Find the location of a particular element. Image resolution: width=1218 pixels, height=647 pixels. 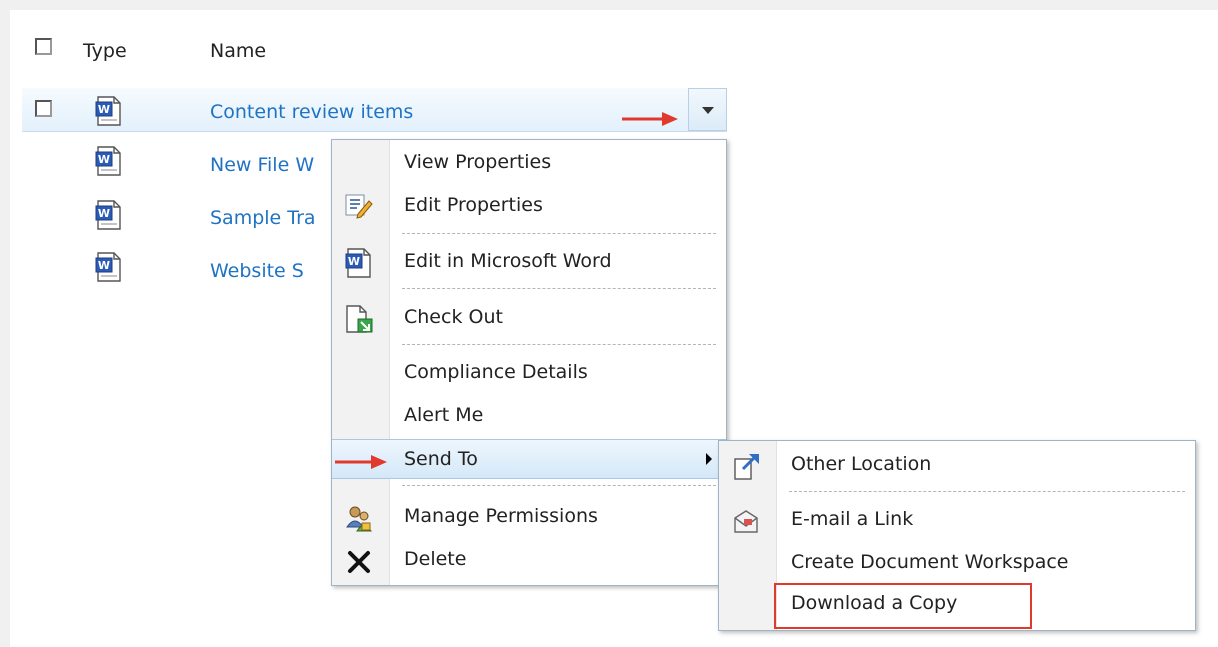

permissions-icon is located at coordinates (359, 519).